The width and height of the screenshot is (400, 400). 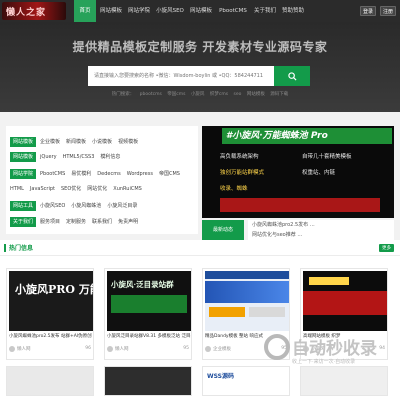 I want to click on category-link: Wordpress, so click(x=140, y=174).